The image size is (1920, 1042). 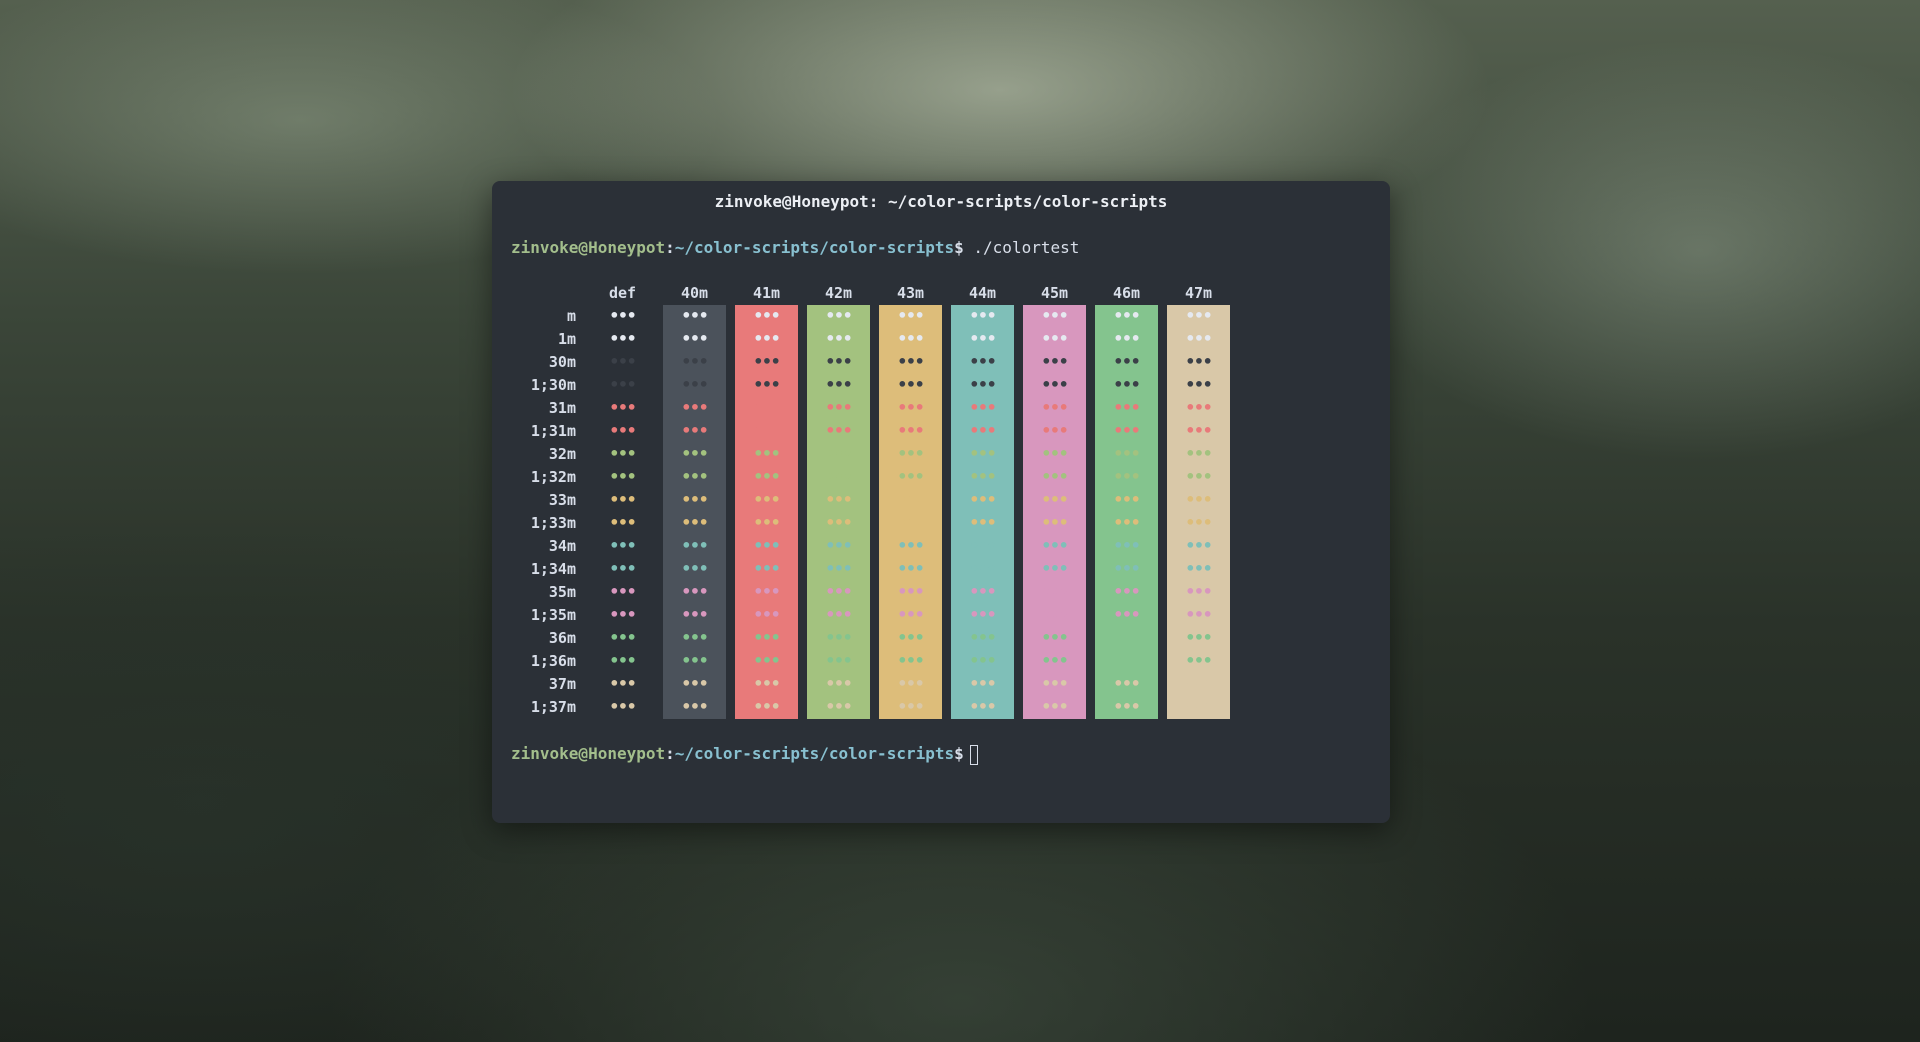 I want to click on prompt-path: ~/color-scripts/color-scripts, so click(x=814, y=753).